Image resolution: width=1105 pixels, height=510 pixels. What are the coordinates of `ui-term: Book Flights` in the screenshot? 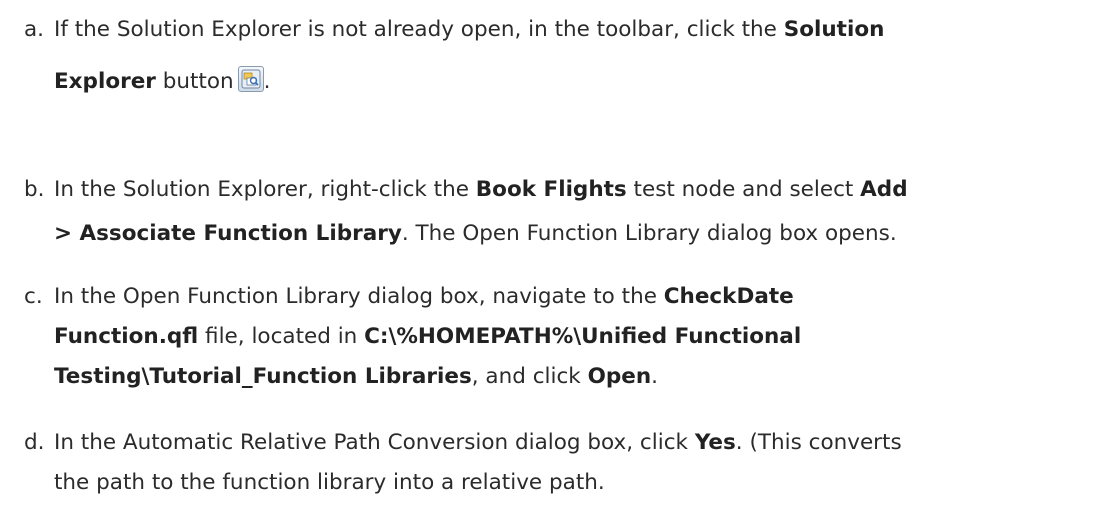 It's located at (551, 189).